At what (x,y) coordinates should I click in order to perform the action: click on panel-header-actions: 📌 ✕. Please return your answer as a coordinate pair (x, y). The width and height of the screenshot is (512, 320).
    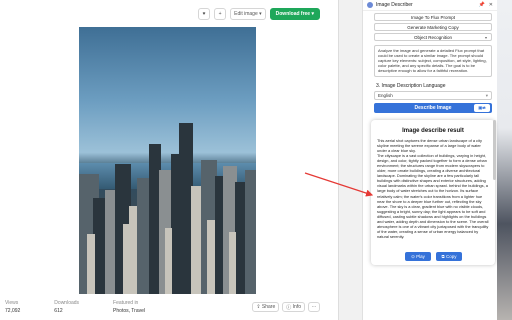
    Looking at the image, I should click on (486, 5).